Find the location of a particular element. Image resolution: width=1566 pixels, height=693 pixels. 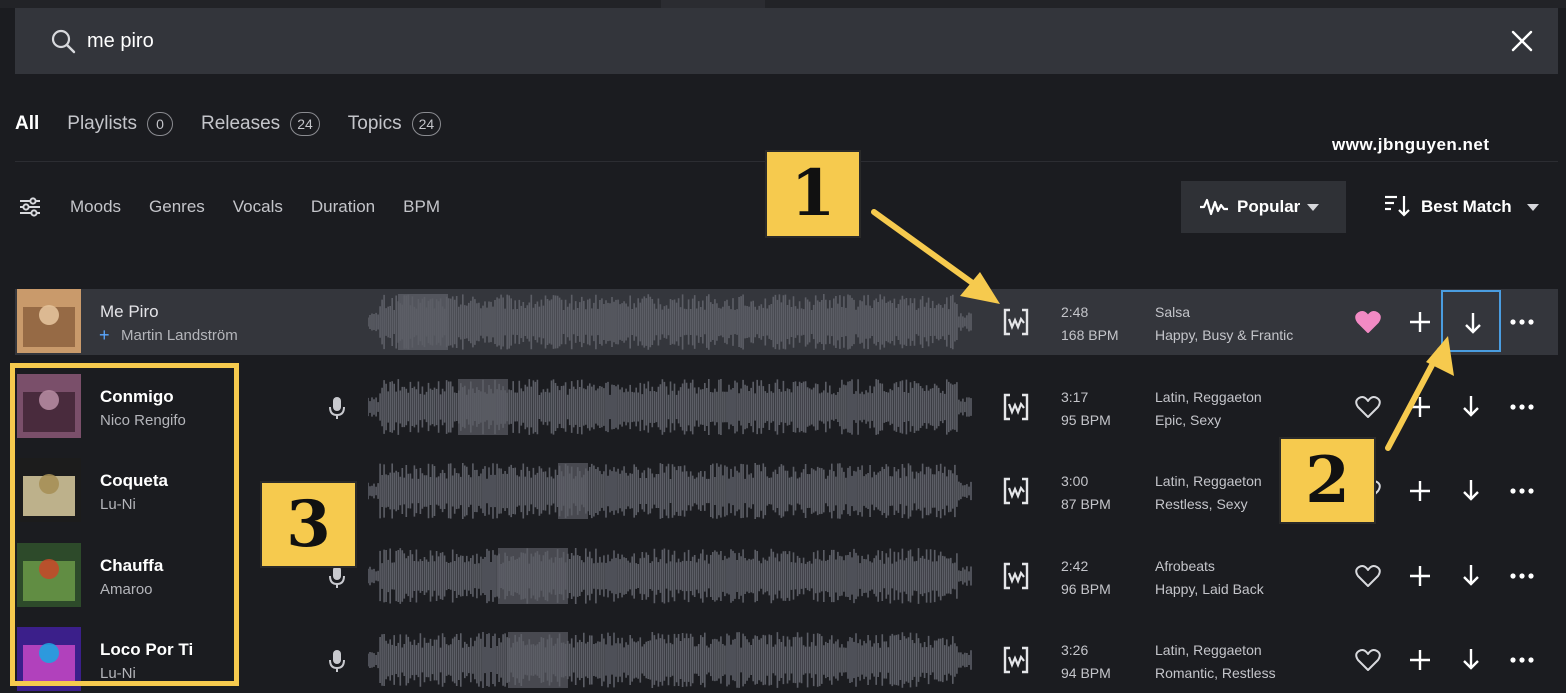

album-art is located at coordinates (49, 321).